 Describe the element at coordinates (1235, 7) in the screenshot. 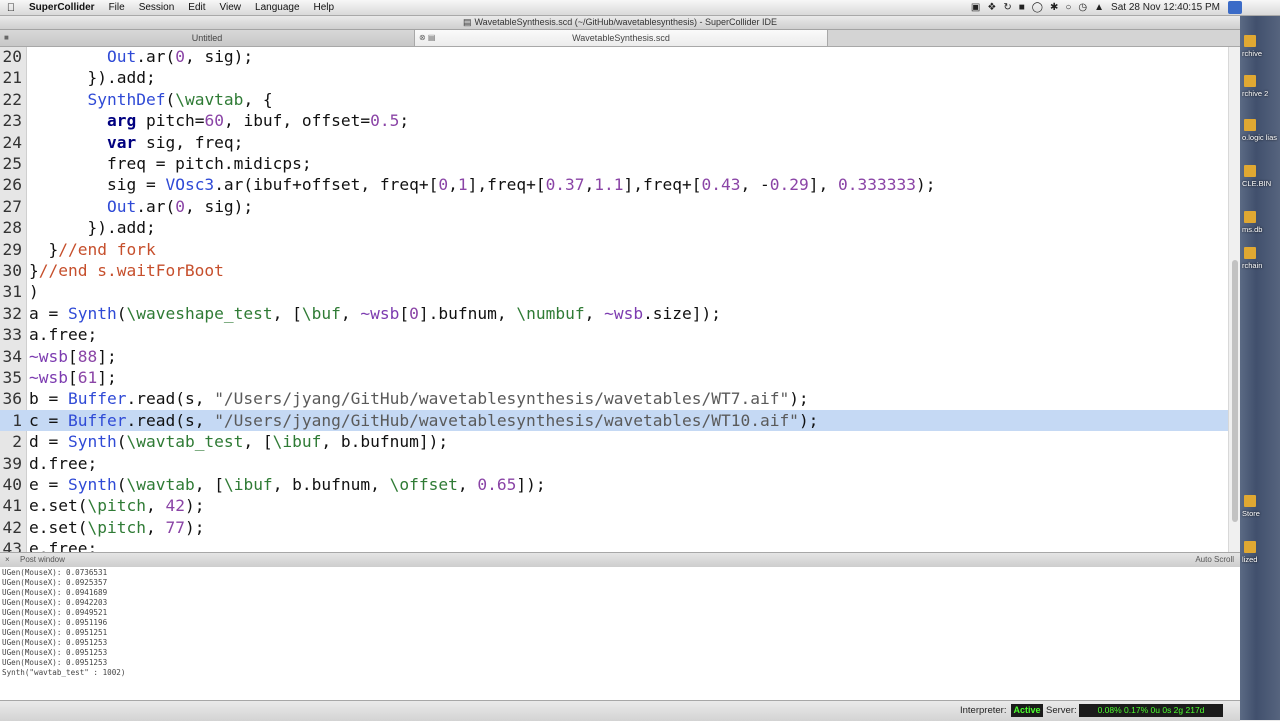

I see `spotlight-icon` at that location.